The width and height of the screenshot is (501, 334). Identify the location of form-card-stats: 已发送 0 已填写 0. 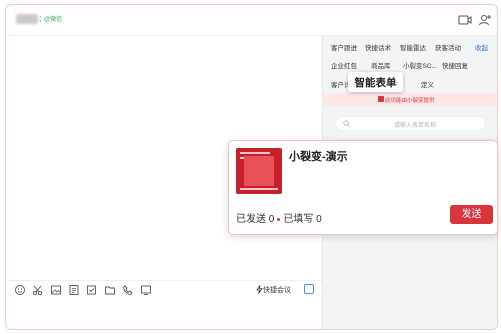
(279, 217).